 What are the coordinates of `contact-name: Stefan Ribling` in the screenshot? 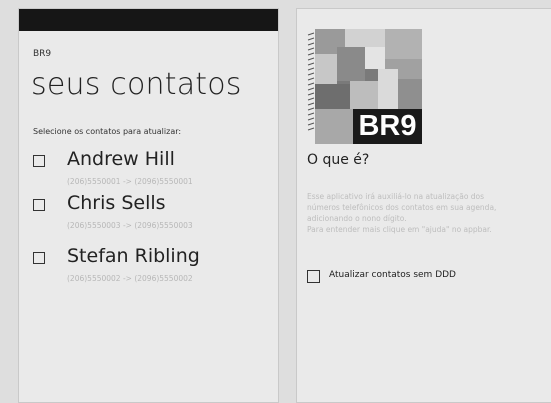 It's located at (133, 256).